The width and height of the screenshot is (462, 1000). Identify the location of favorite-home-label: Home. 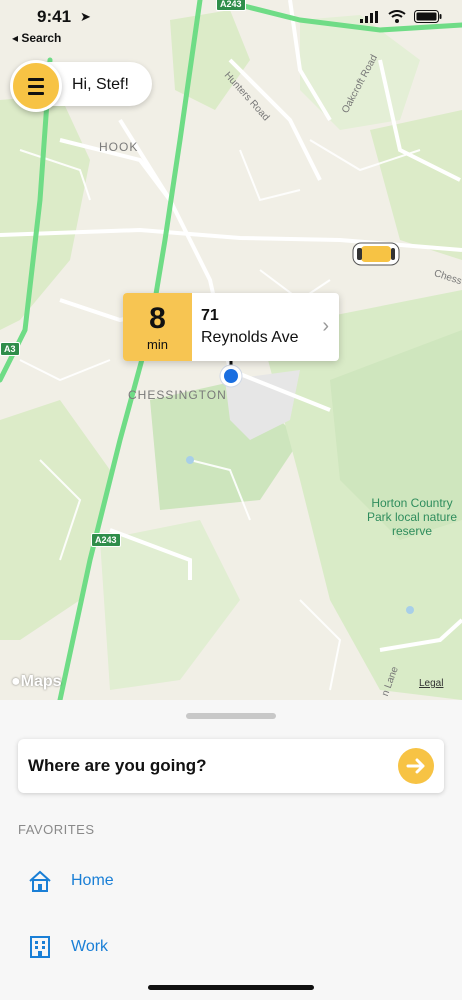
(92, 880).